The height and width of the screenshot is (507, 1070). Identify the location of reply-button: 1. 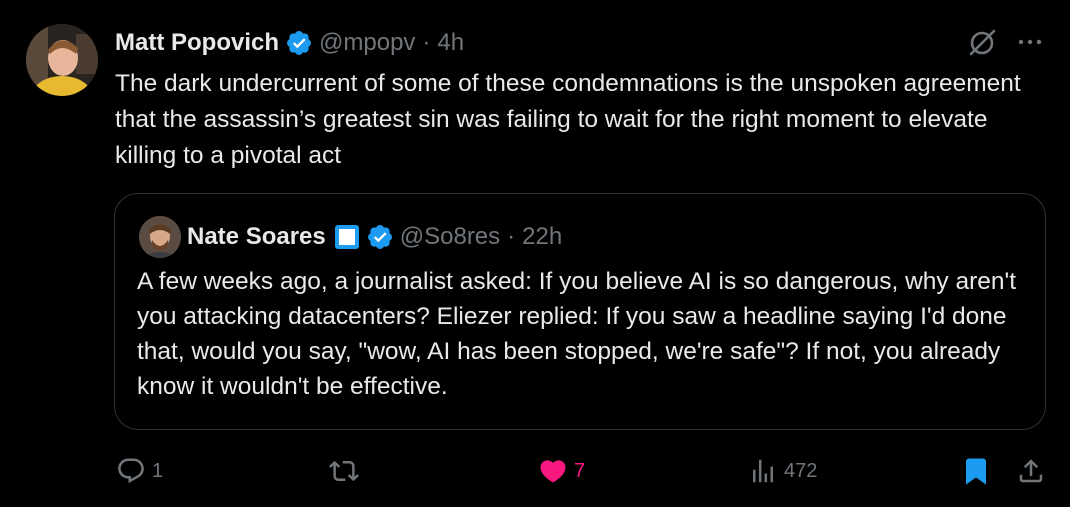
(139, 471).